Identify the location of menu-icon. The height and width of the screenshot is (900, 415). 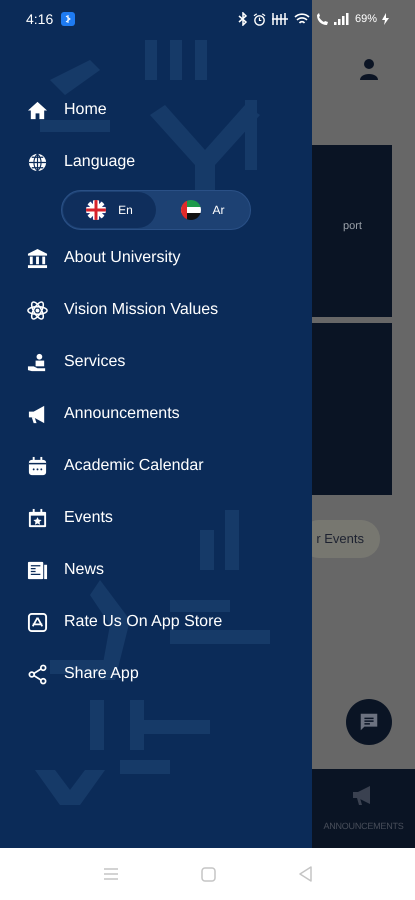
(110, 874).